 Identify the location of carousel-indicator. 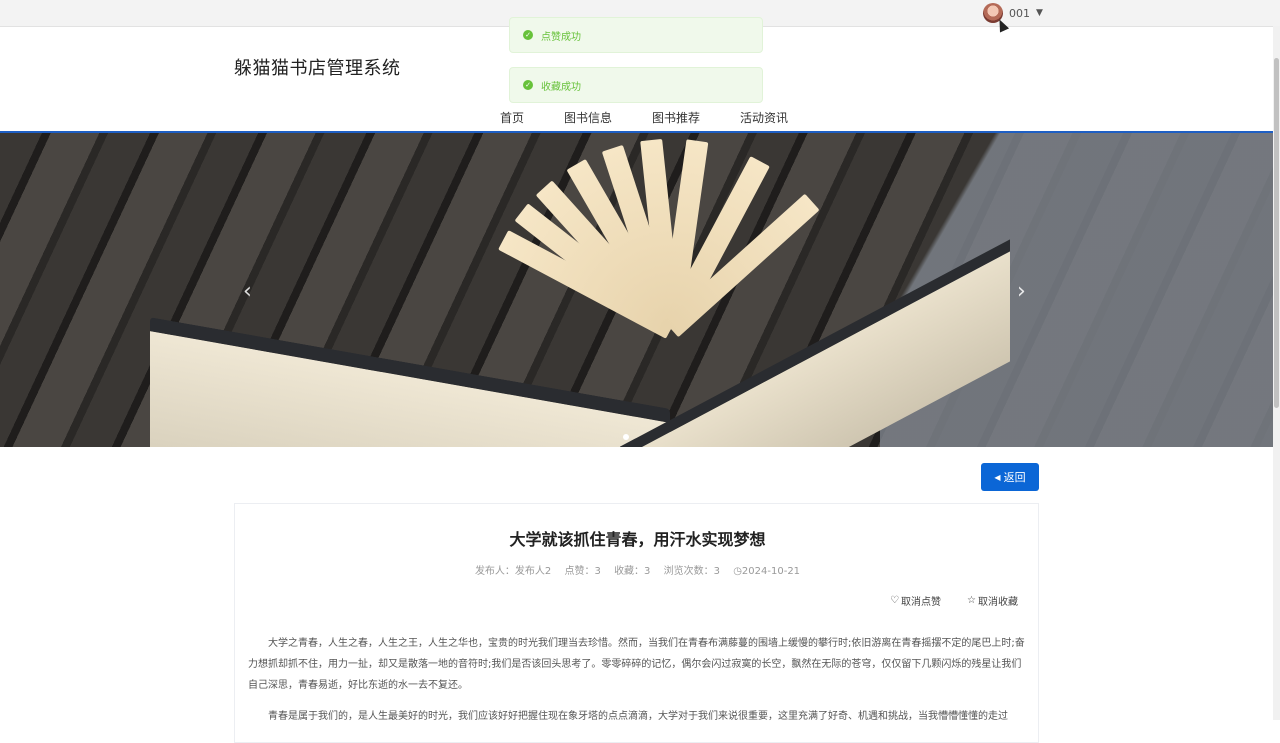
(626, 437).